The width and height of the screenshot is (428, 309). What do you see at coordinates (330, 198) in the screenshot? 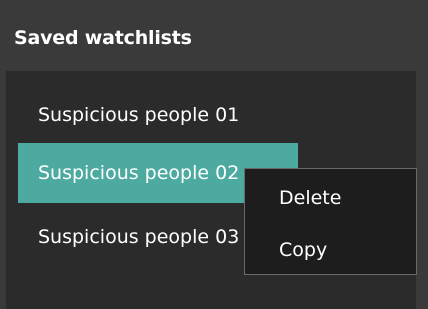
I see `menu-item-delete: Delete` at bounding box center [330, 198].